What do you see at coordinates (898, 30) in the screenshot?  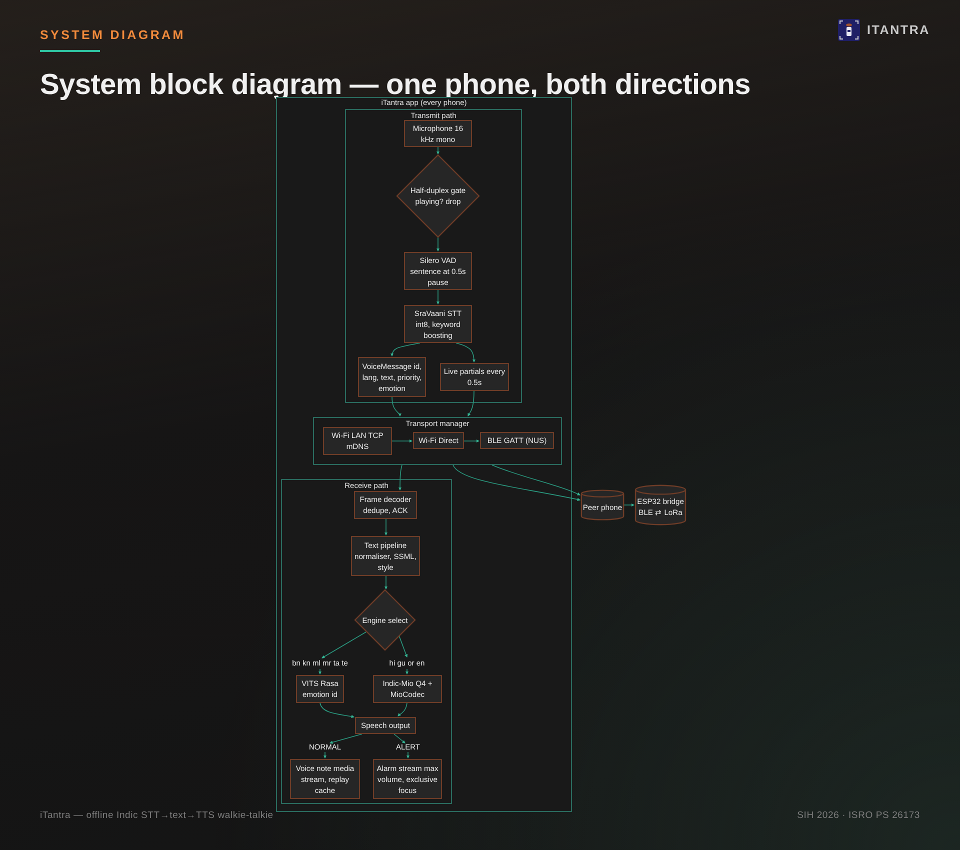 I see `brand-name: ITANTRA` at bounding box center [898, 30].